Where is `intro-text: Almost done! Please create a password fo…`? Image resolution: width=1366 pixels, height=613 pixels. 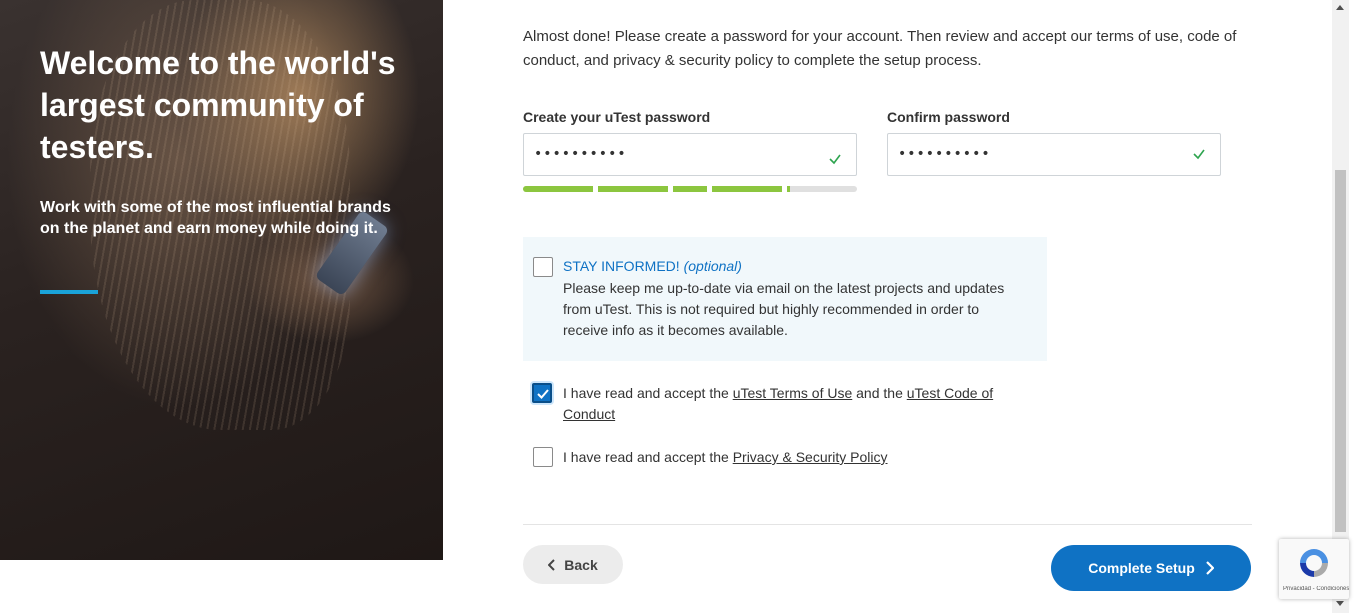
intro-text: Almost done! Please create a password fo… is located at coordinates (880, 48).